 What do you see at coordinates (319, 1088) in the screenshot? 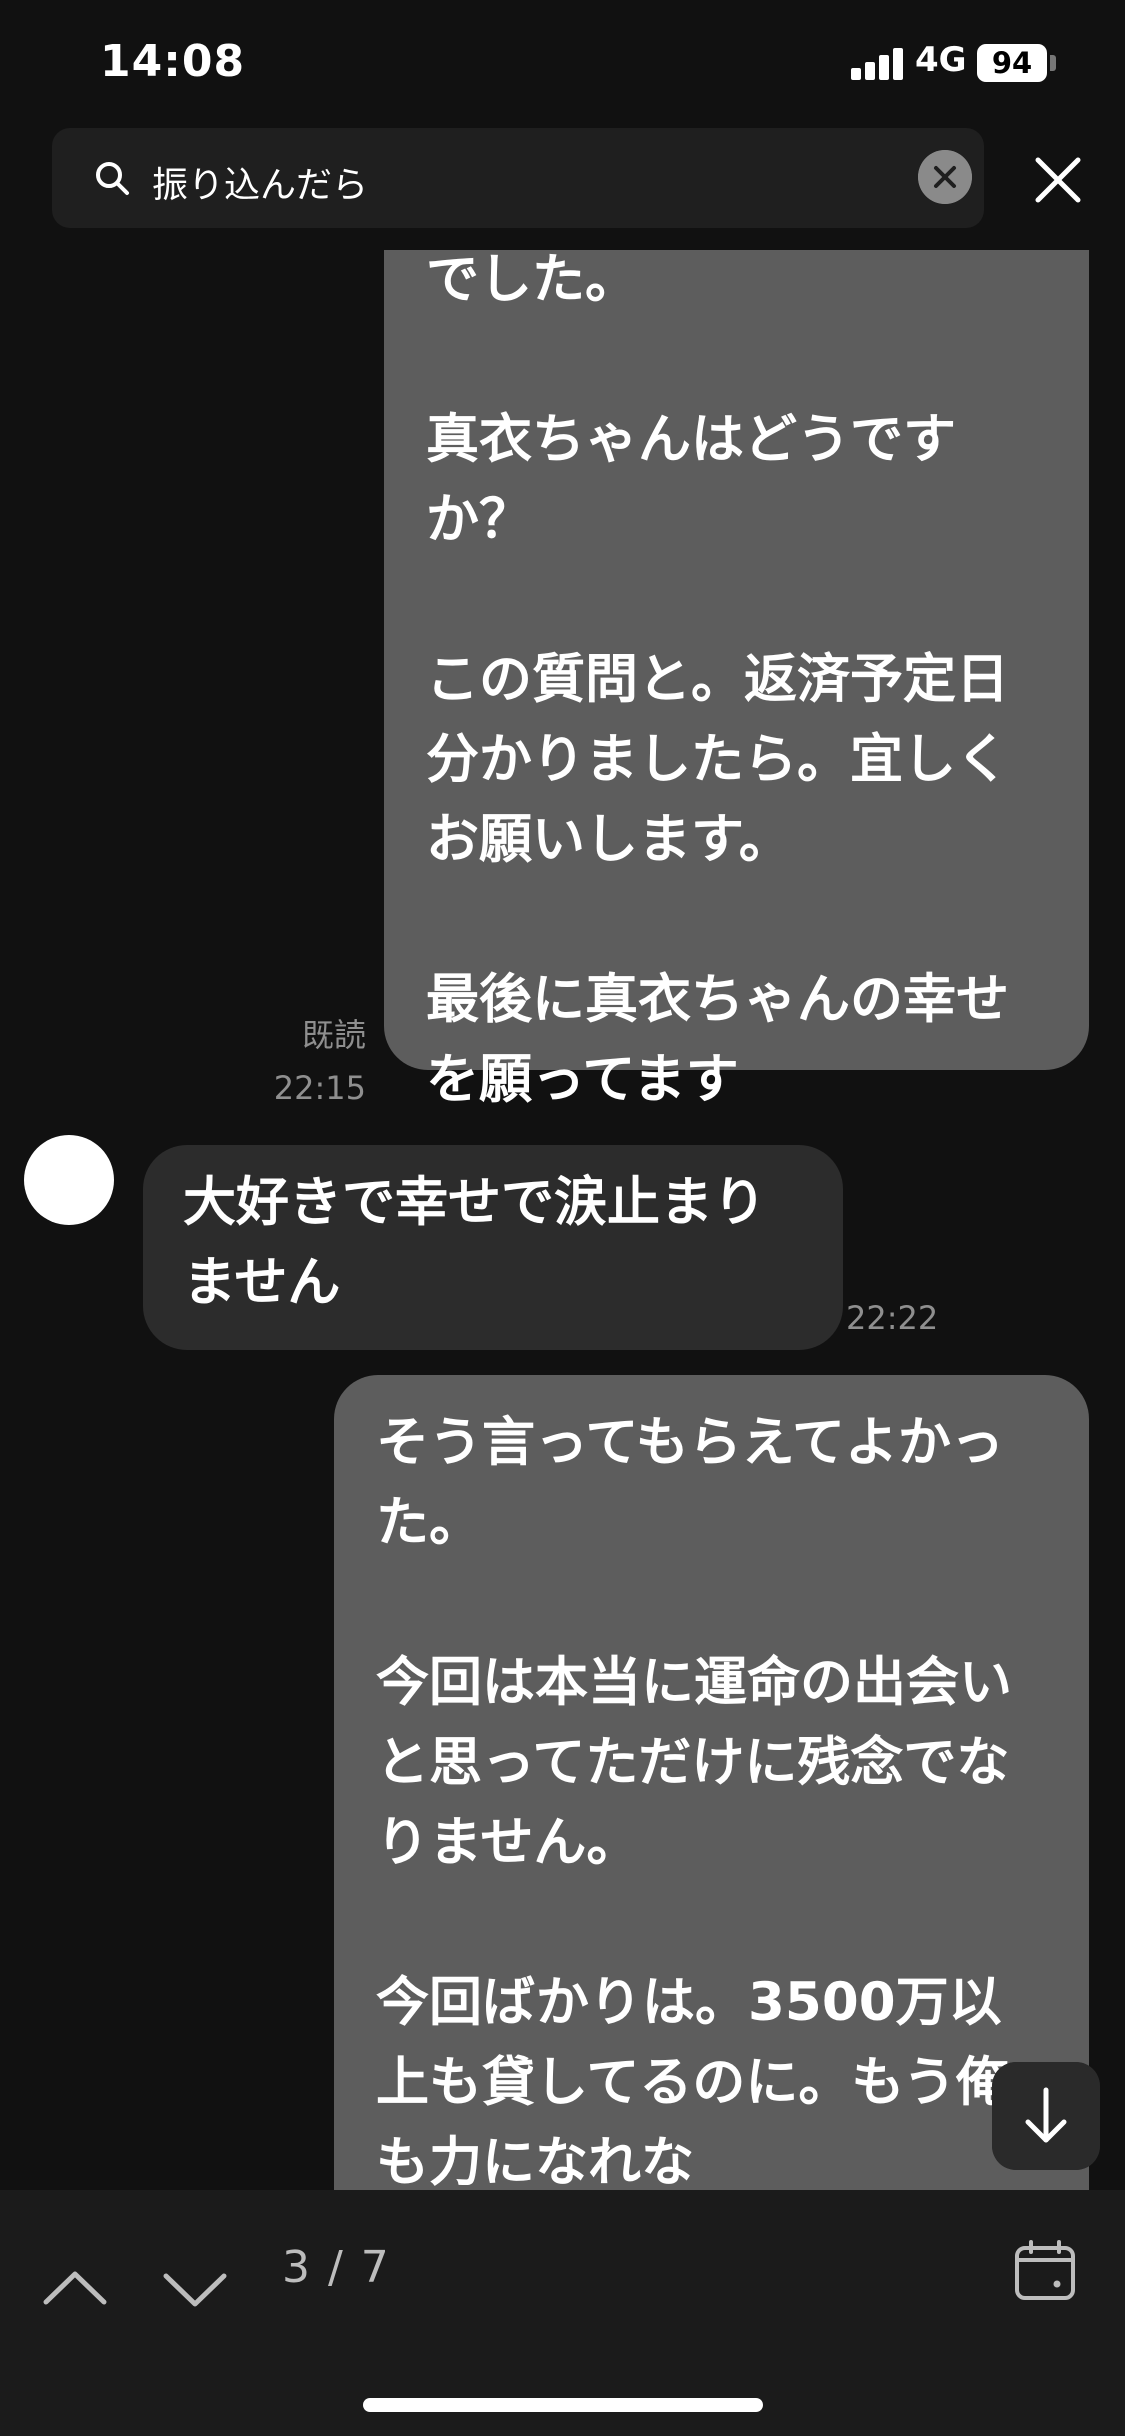
I see `message-time: 22:15` at bounding box center [319, 1088].